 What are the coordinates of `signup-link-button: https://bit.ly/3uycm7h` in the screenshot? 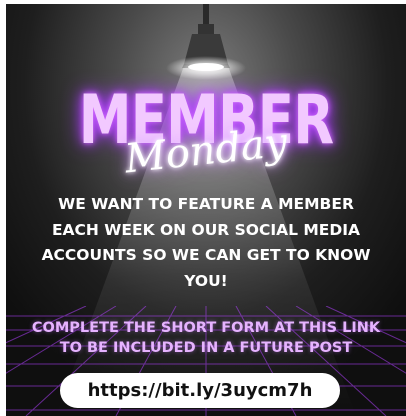 It's located at (200, 390).